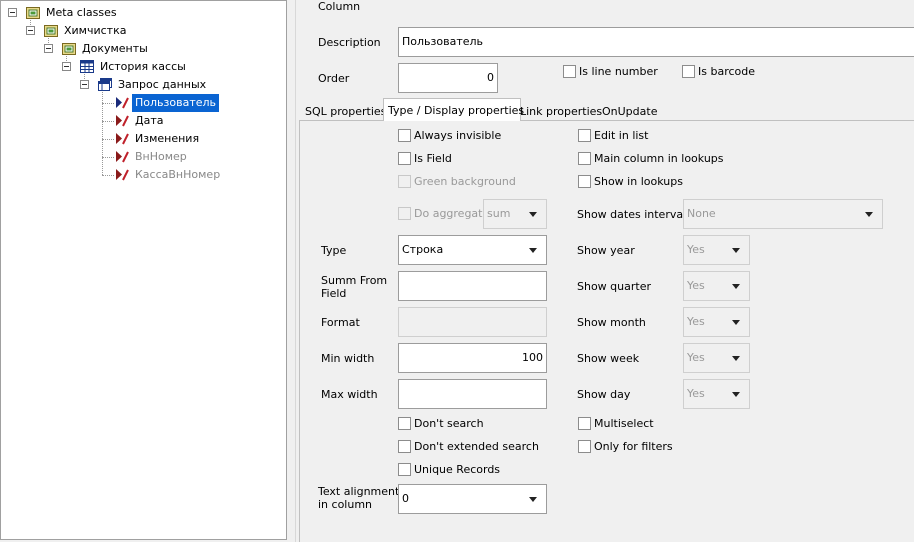 The height and width of the screenshot is (542, 914). What do you see at coordinates (404, 213) in the screenshot?
I see `do-aggregate-checkbox` at bounding box center [404, 213].